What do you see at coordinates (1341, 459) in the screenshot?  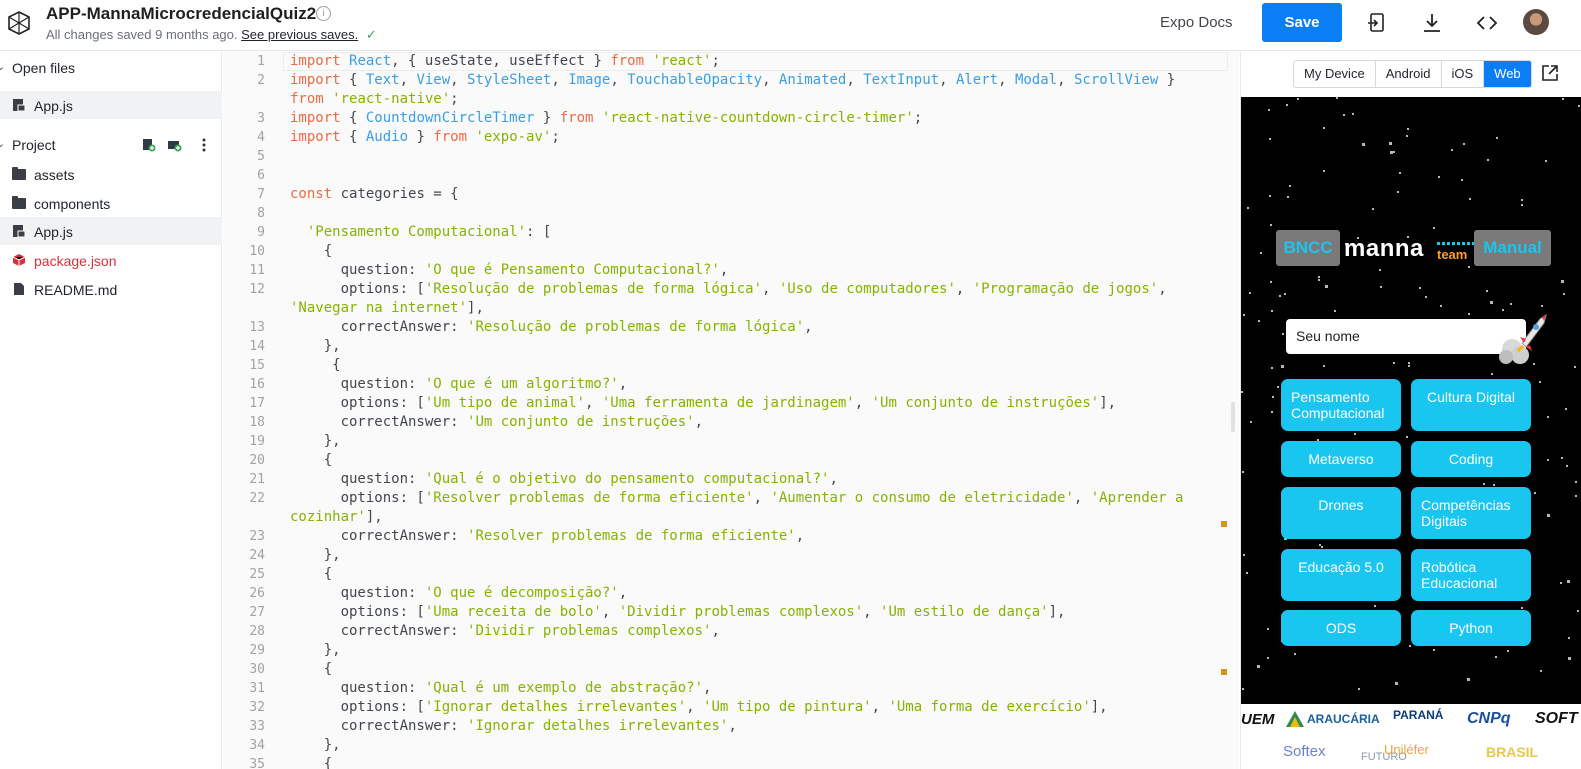 I see `category-button: Metaverso` at bounding box center [1341, 459].